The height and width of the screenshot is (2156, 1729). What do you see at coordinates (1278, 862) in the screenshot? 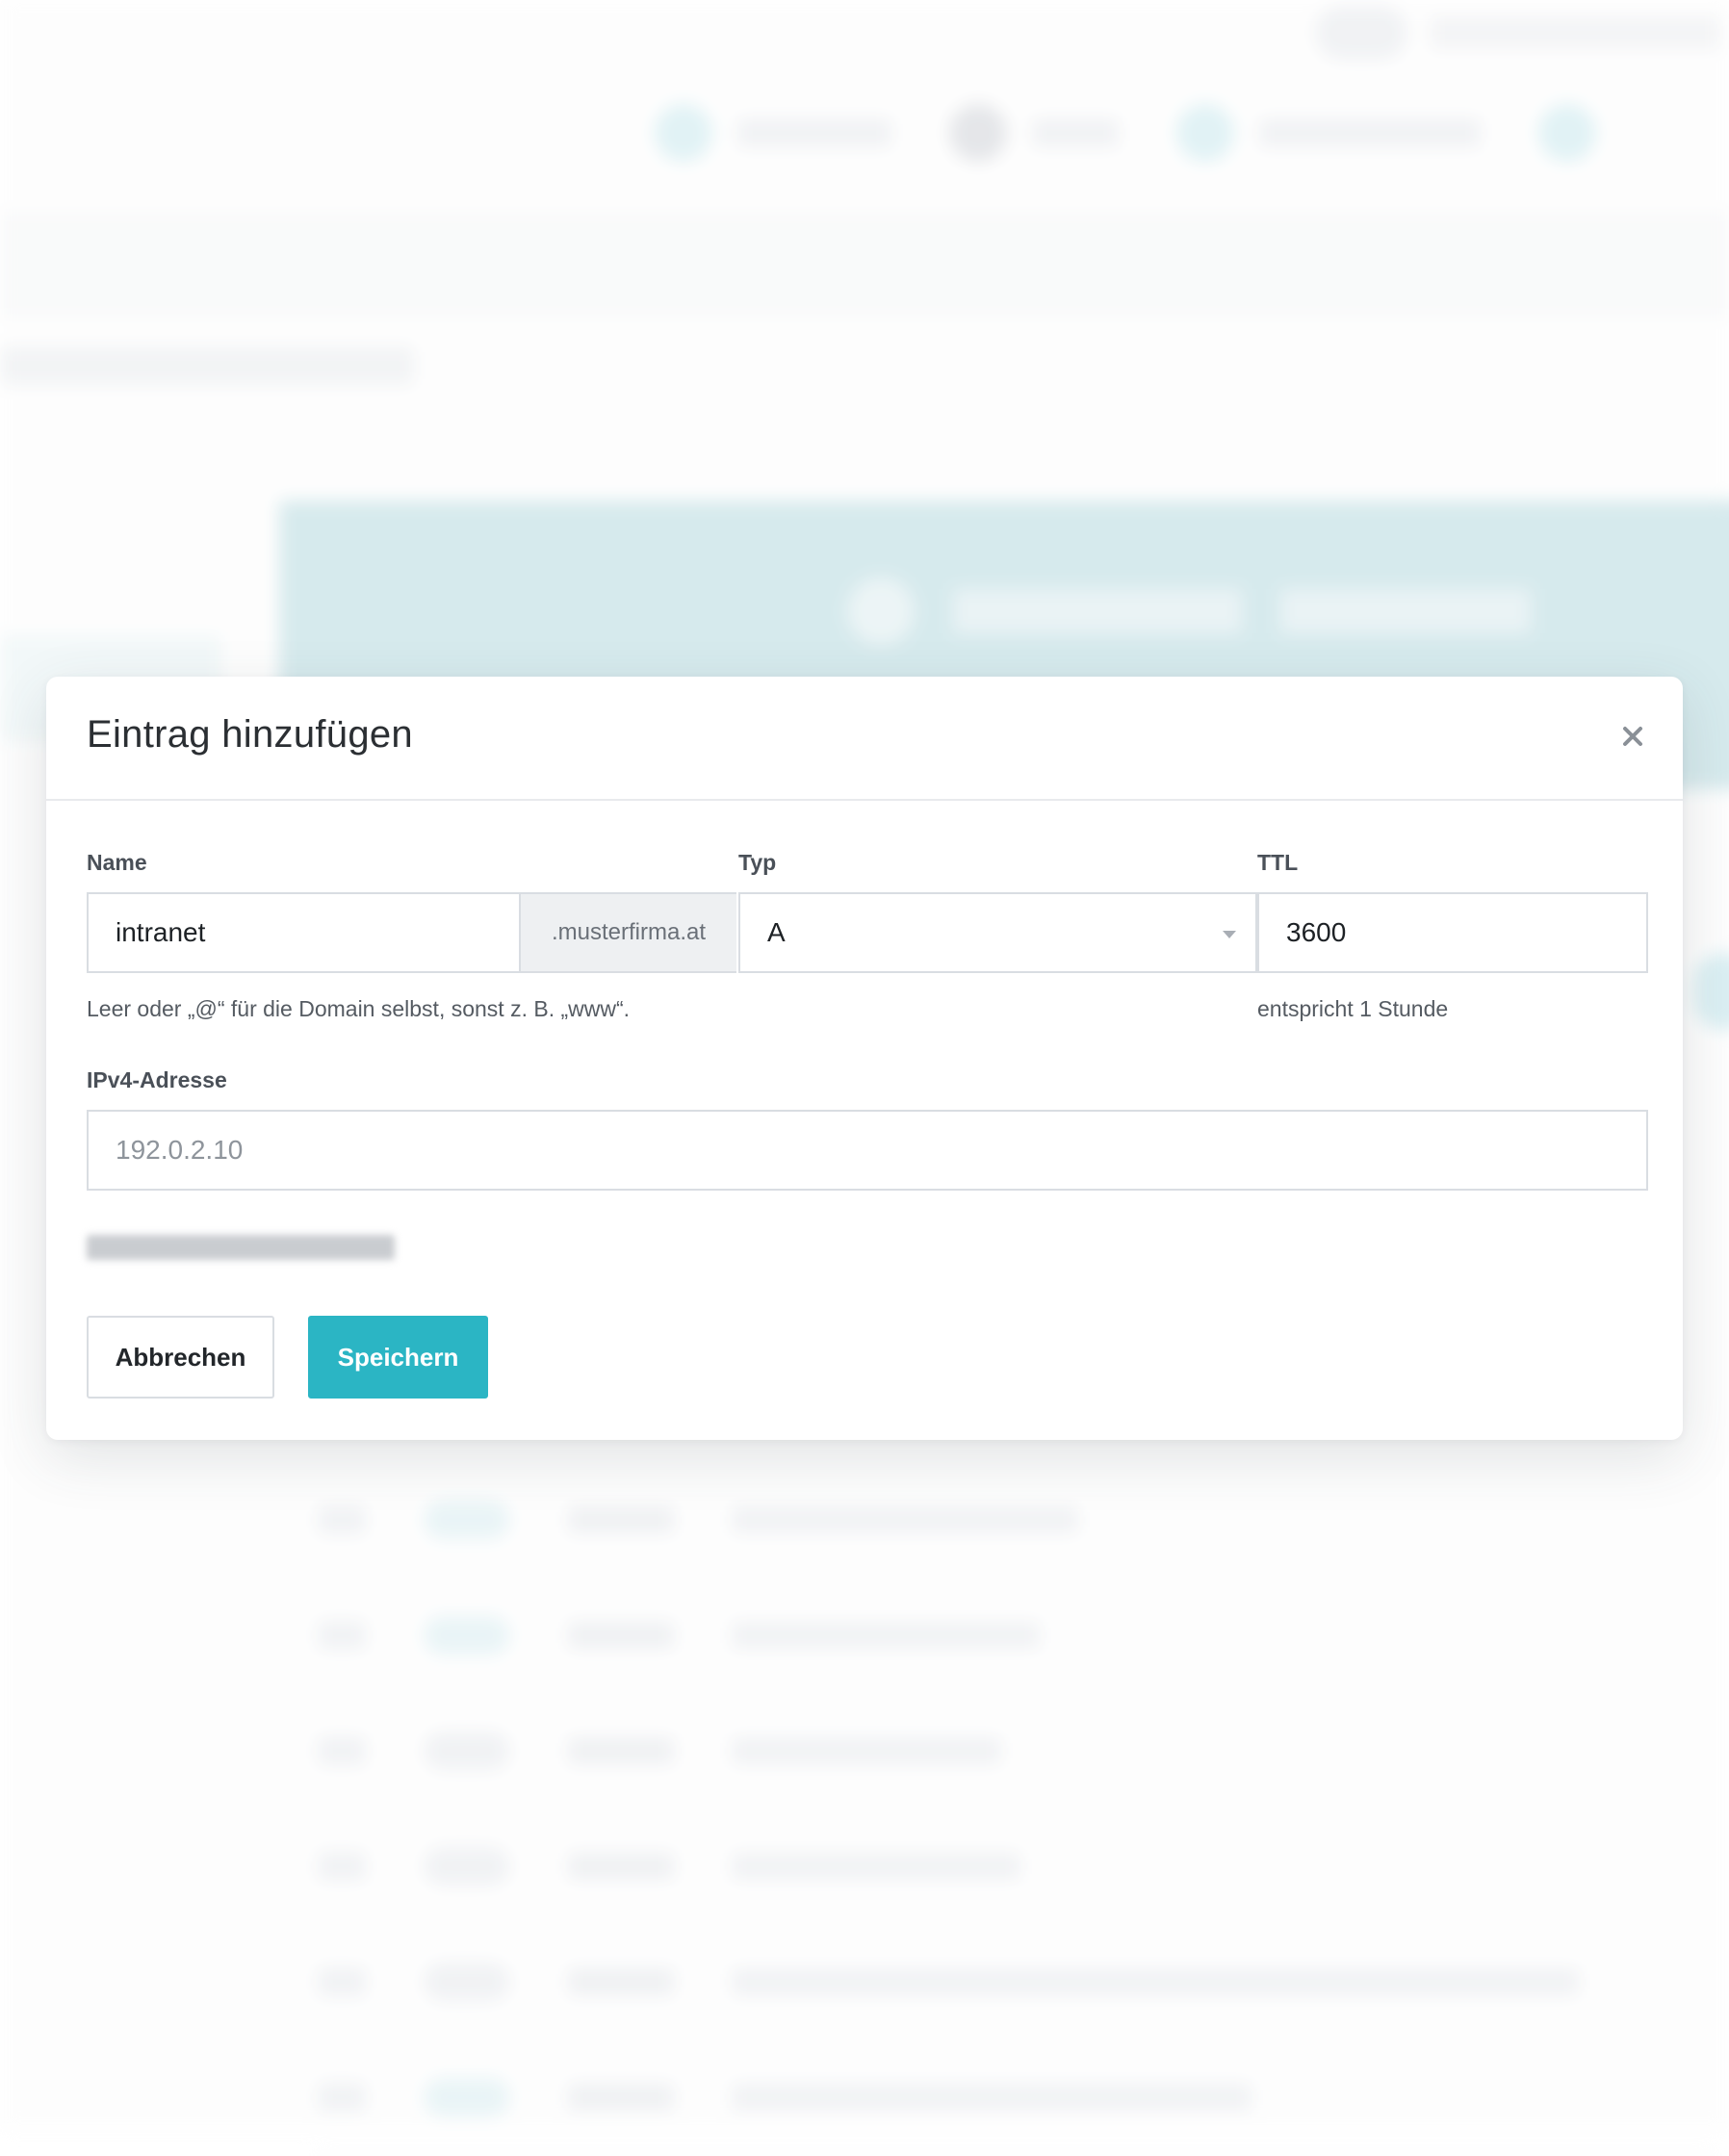
I see `ttl-label: TTL` at bounding box center [1278, 862].